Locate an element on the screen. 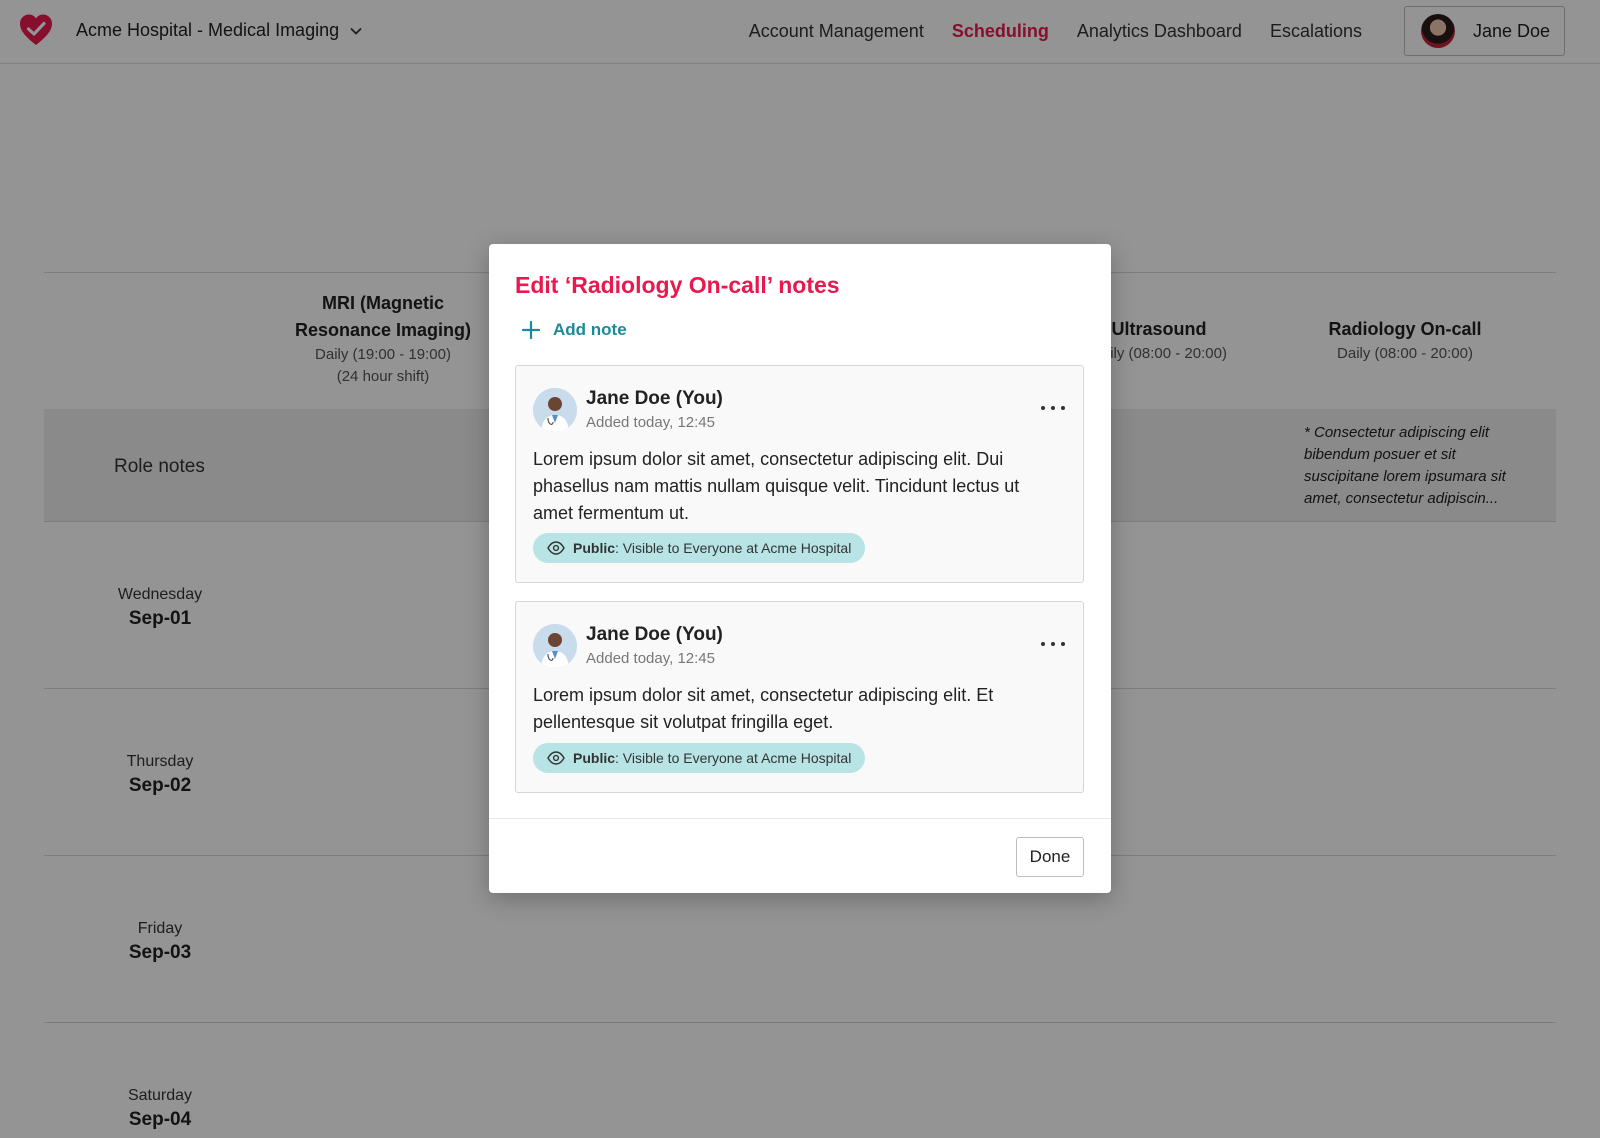  dialog-footer: Done is located at coordinates (800, 855).